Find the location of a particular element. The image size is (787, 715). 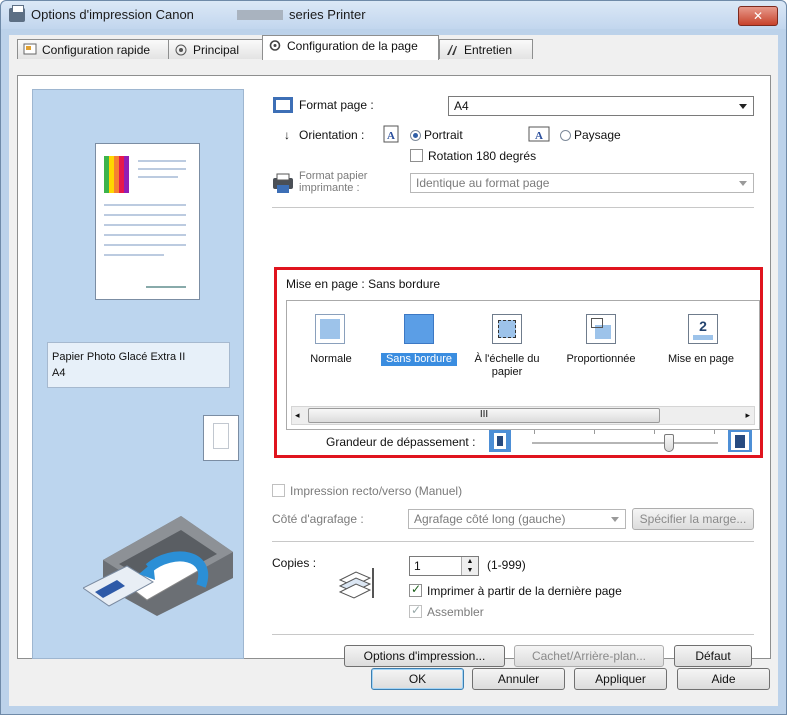

close-button: ✕ is located at coordinates (758, 16).